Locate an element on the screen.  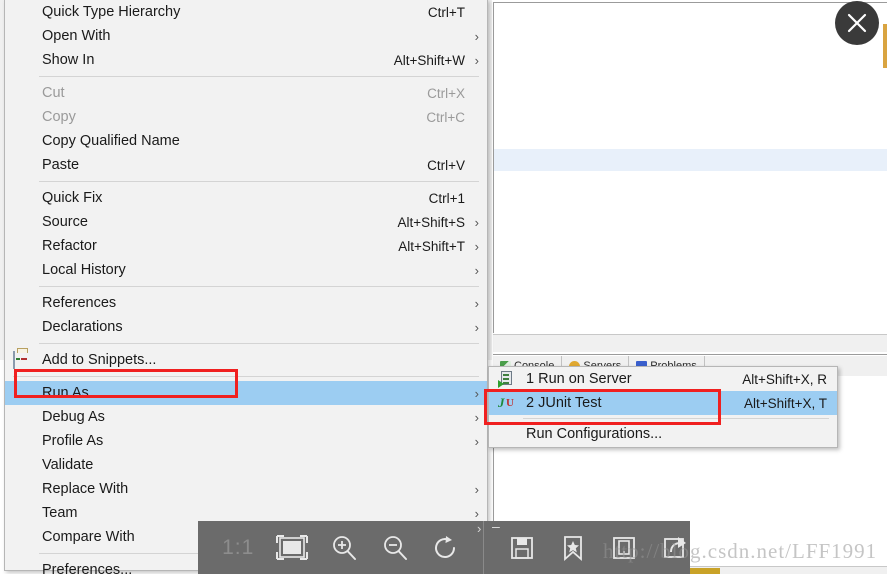
menu-item-declarations: Declarations › is located at coordinates (246, 327).